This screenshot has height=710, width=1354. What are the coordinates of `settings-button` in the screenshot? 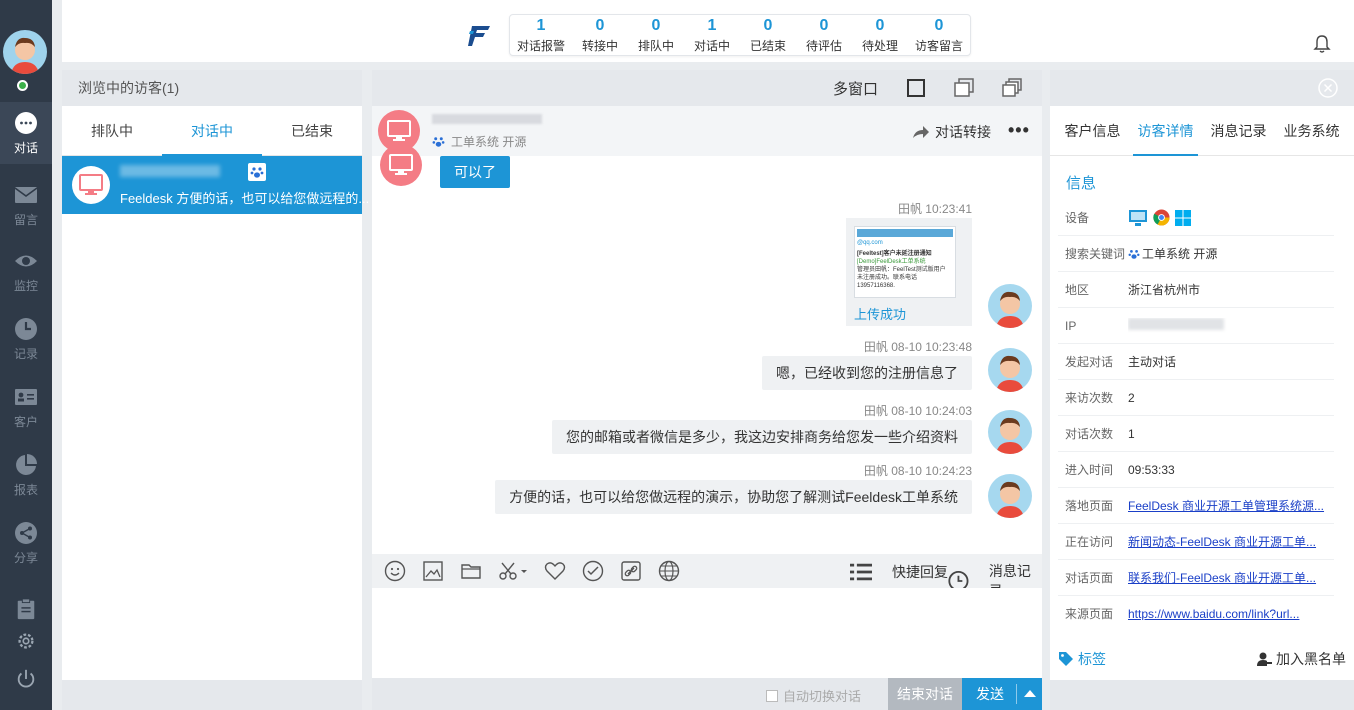 It's located at (26, 641).